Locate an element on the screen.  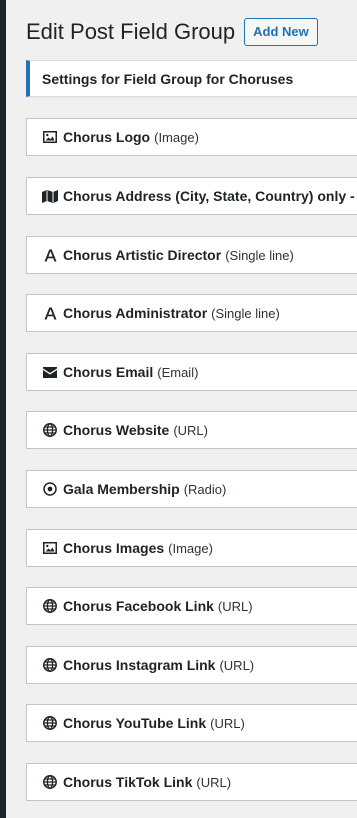
field-row: Chorus Images (Image) is located at coordinates (191, 548).